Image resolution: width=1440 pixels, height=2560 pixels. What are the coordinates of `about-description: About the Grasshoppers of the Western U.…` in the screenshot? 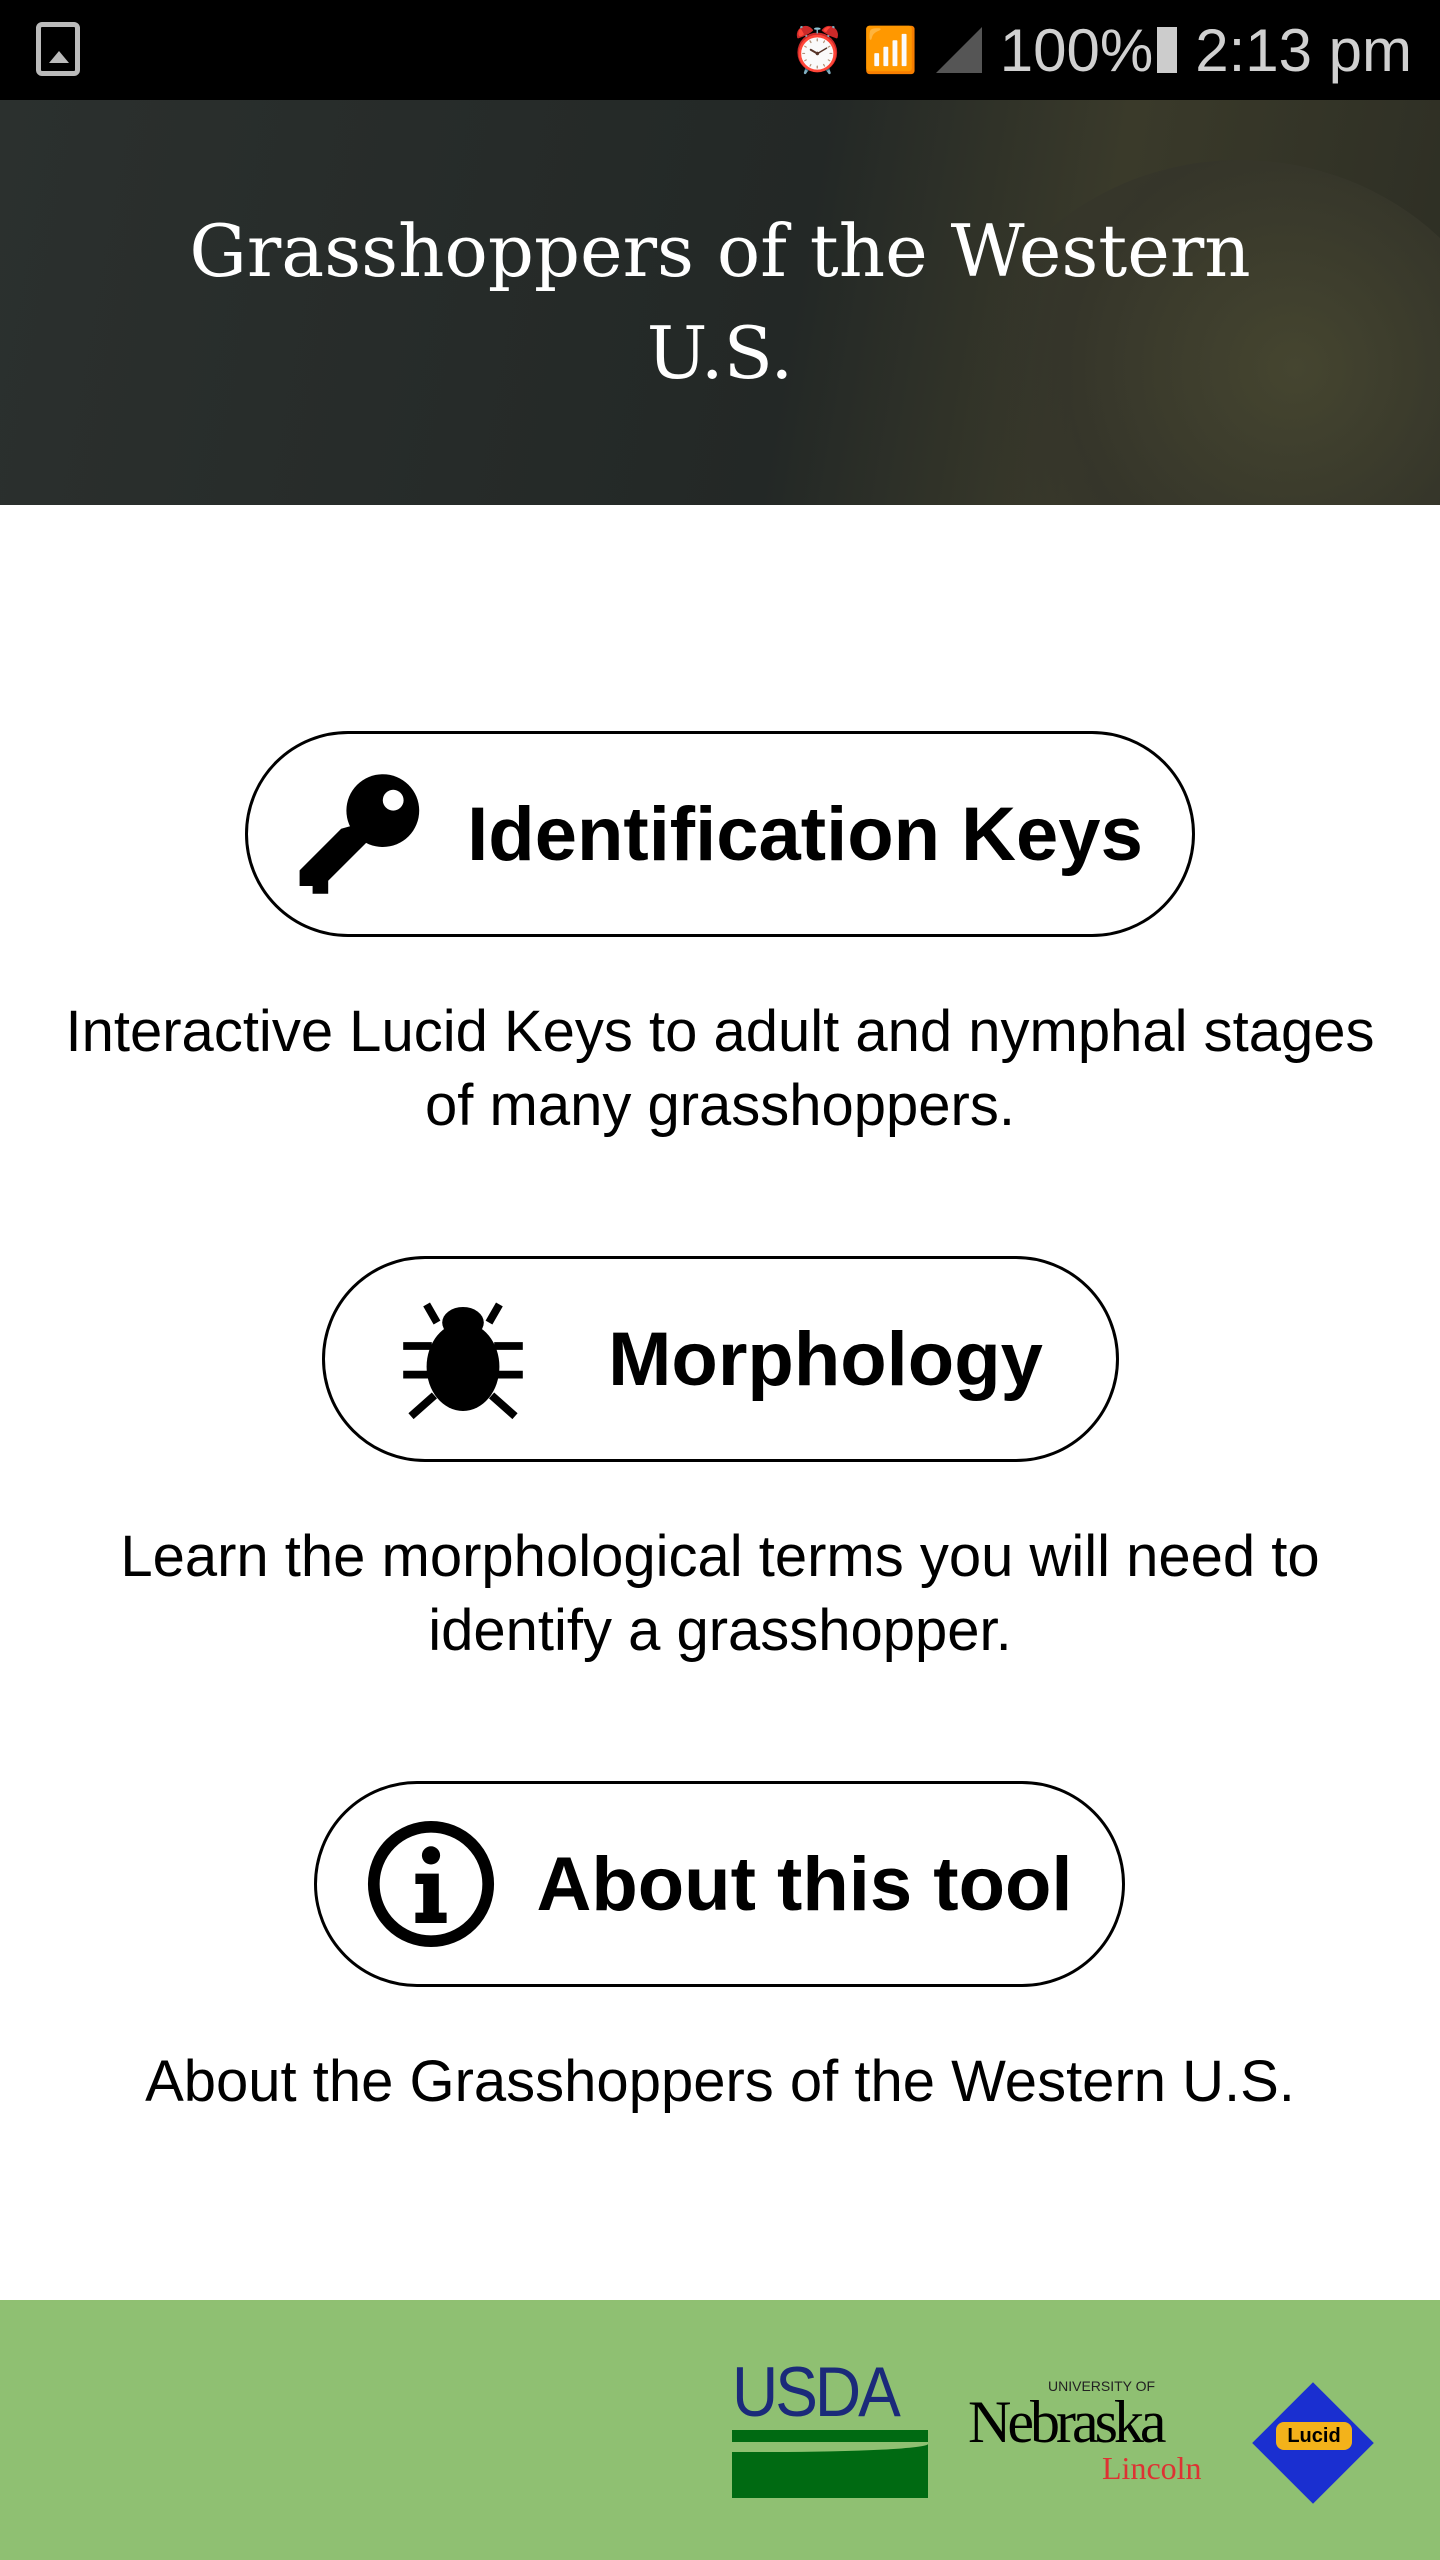 It's located at (720, 2081).